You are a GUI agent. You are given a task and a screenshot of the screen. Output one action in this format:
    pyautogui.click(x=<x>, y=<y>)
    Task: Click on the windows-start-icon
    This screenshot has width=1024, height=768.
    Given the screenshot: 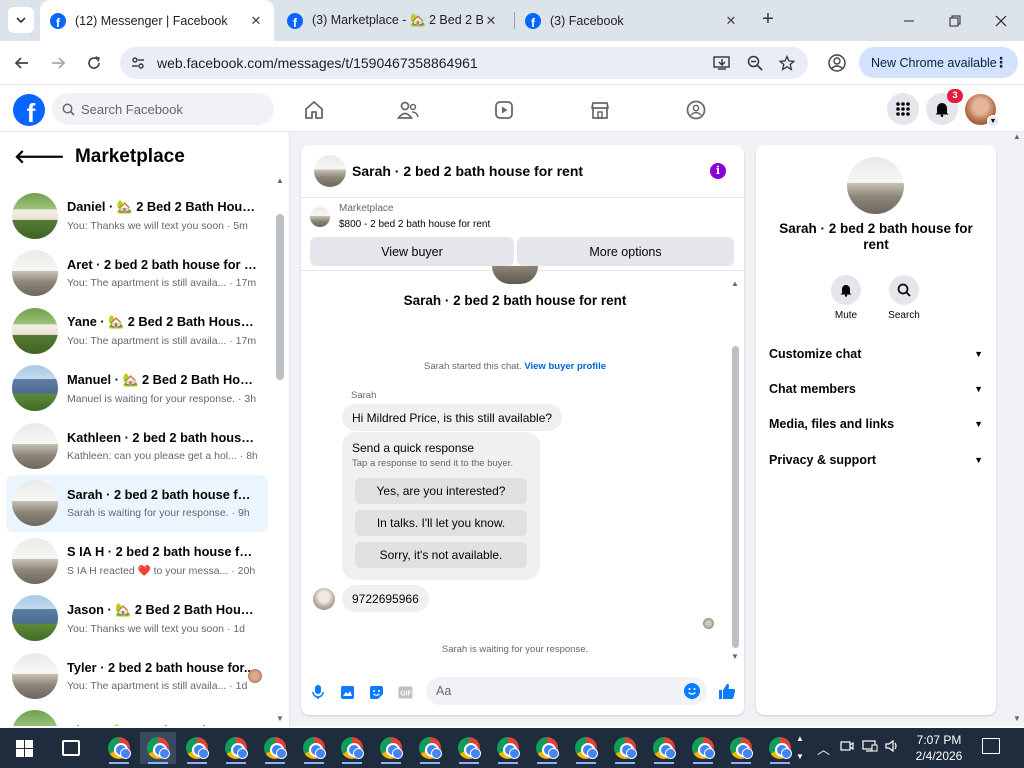 What is the action you would take?
    pyautogui.click(x=24, y=748)
    